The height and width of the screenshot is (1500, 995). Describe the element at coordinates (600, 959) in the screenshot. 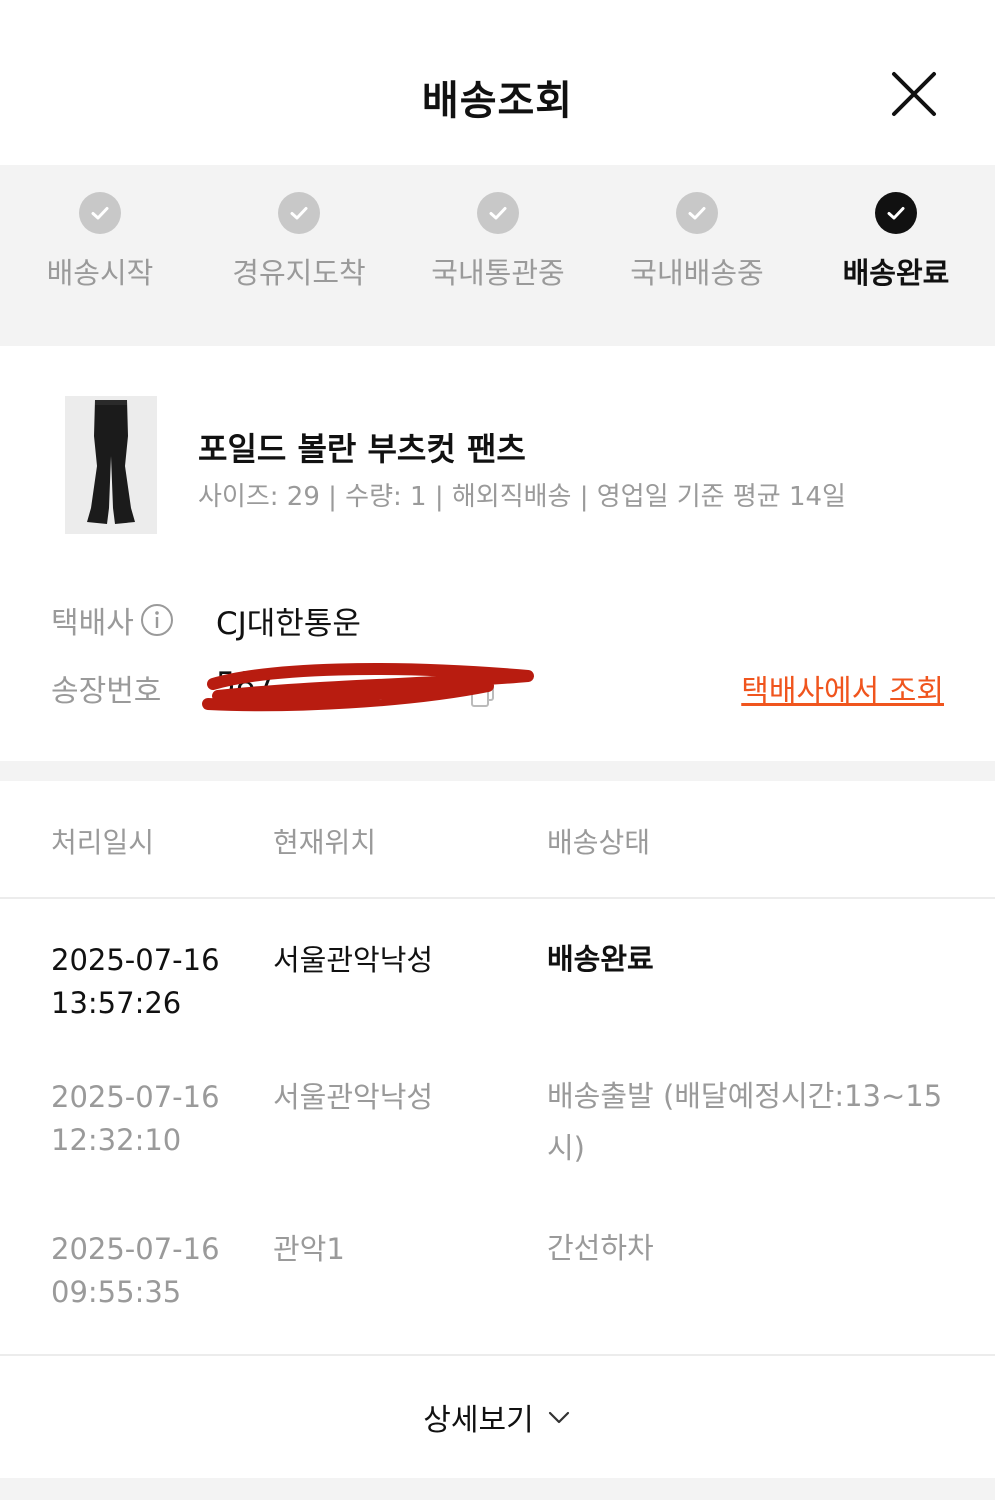

I see `row-status-line: 배송완료` at that location.